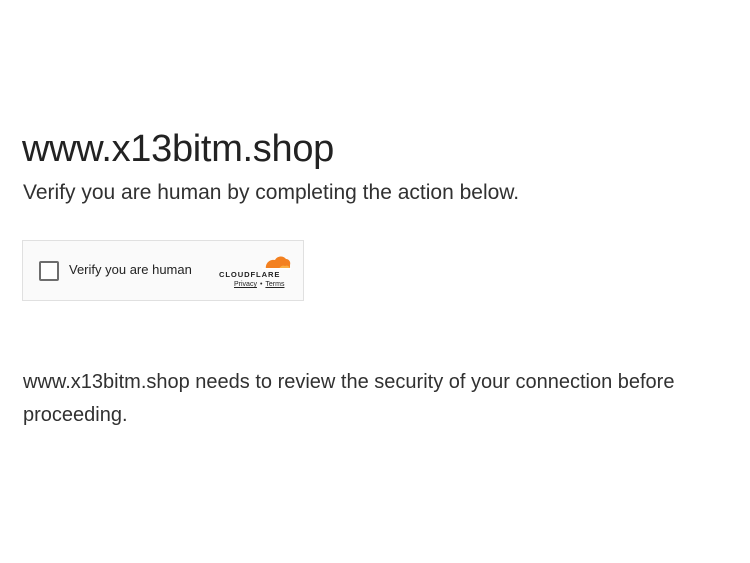  What do you see at coordinates (178, 149) in the screenshot?
I see `site-title: www.x13bitm.shop` at bounding box center [178, 149].